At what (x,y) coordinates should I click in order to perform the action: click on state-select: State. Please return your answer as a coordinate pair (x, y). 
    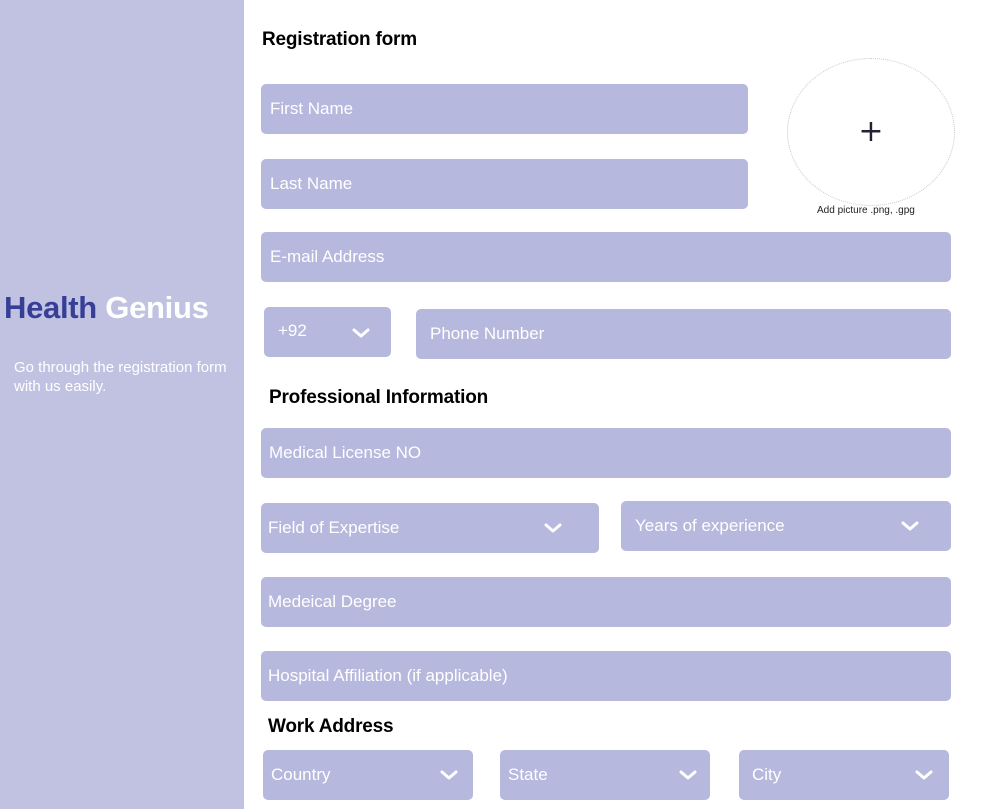
    Looking at the image, I should click on (605, 775).